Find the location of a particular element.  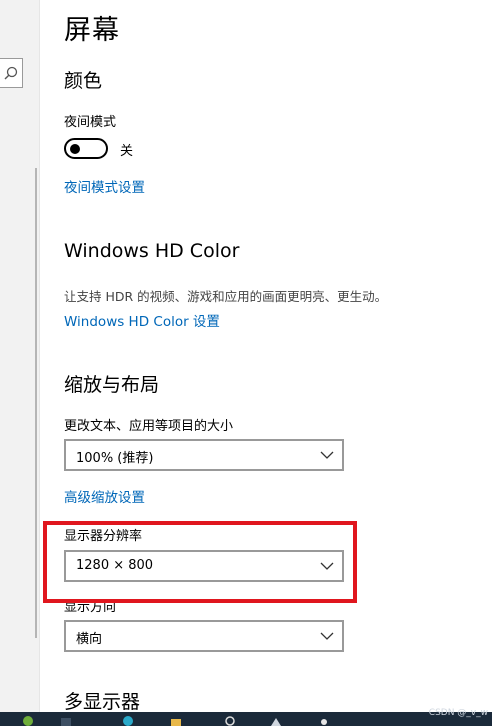

hd-color-description: 让支持 HDR 的视频、游戏和应用的画面更明亮、更生动。 is located at coordinates (226, 296).